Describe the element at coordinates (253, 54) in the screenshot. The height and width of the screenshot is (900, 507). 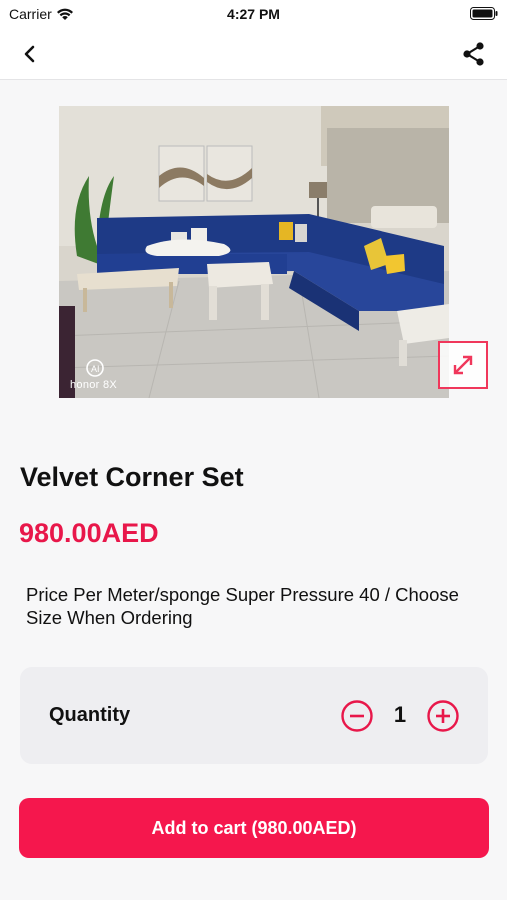
I see `navigation-bar` at that location.